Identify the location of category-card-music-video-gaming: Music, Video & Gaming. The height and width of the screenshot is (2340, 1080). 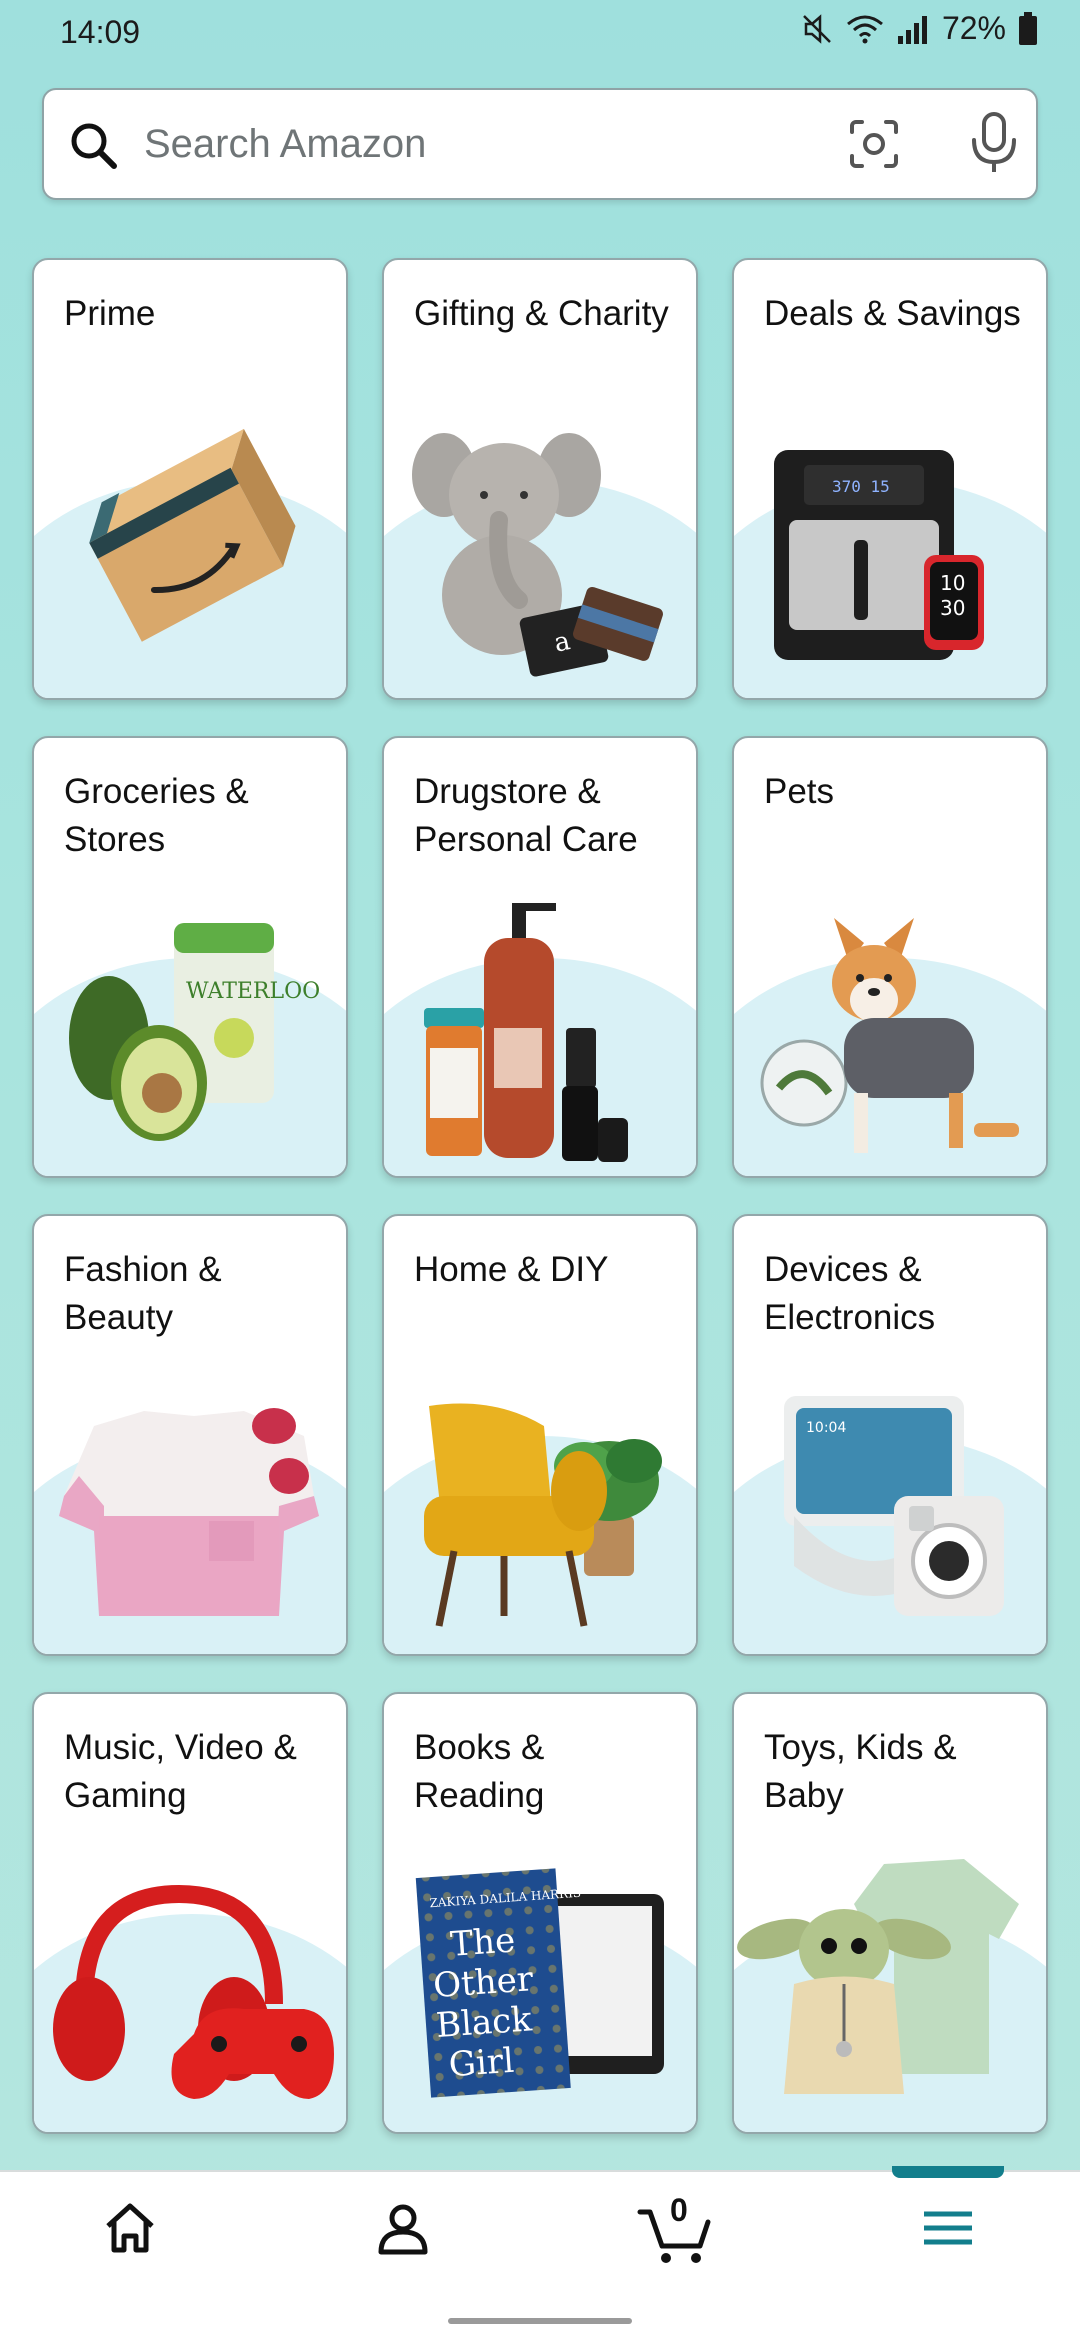
(190, 1913).